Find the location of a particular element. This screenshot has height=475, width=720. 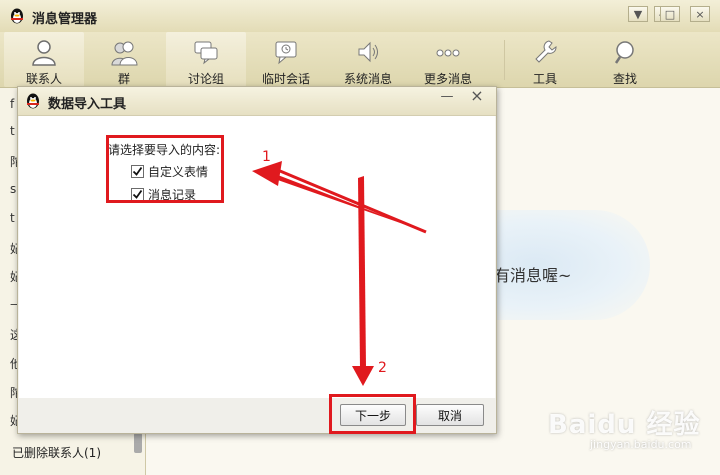

baidu-watermark-url: jingyan.baidu.com is located at coordinates (641, 444).